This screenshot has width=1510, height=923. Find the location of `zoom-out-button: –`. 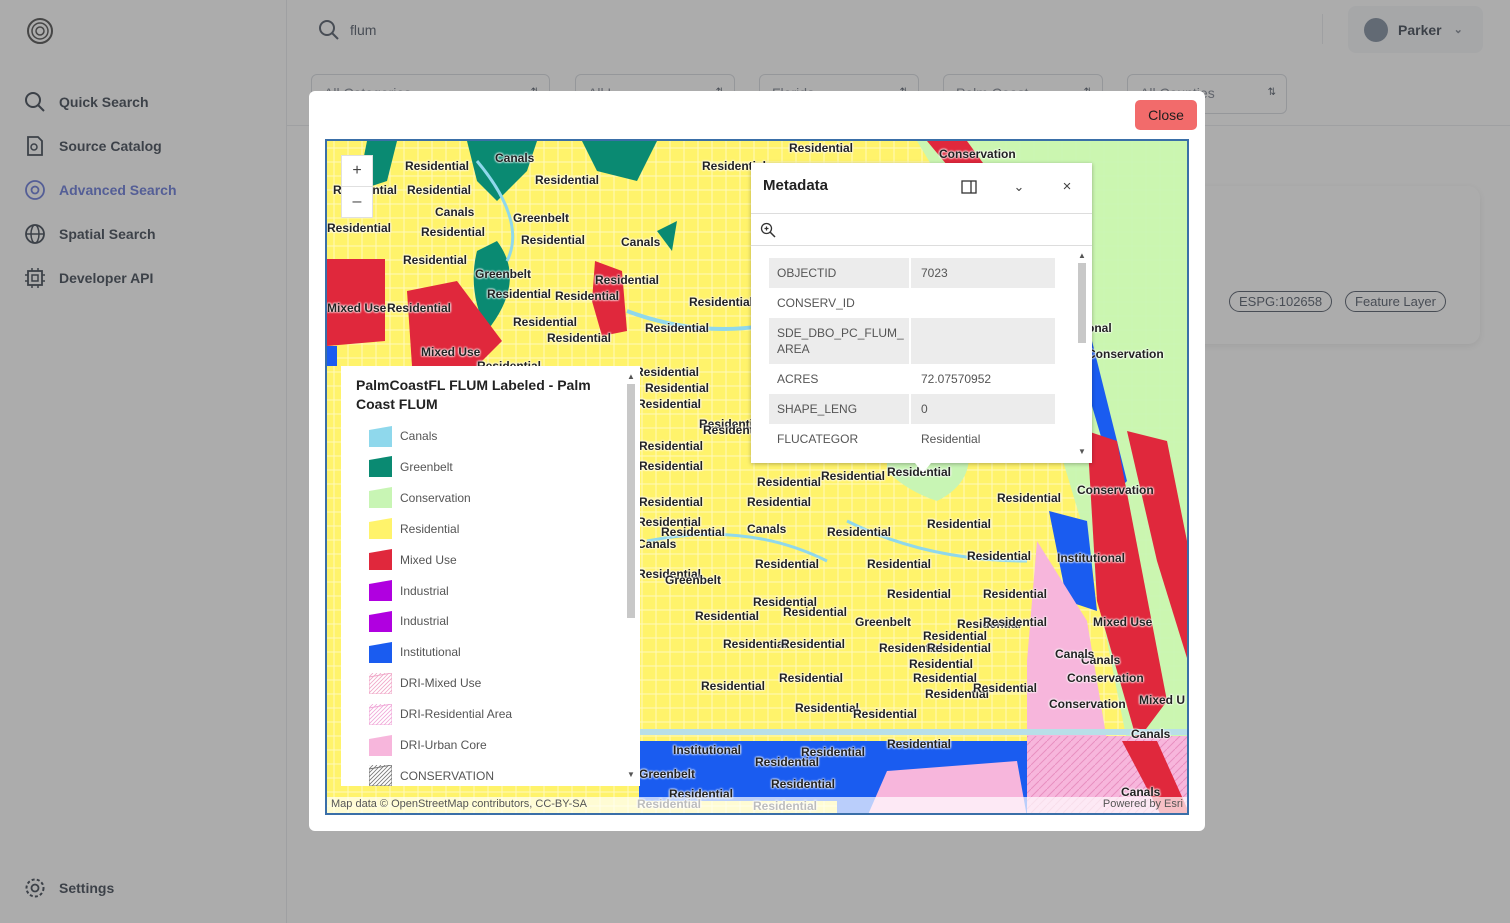

zoom-out-button: – is located at coordinates (357, 202).